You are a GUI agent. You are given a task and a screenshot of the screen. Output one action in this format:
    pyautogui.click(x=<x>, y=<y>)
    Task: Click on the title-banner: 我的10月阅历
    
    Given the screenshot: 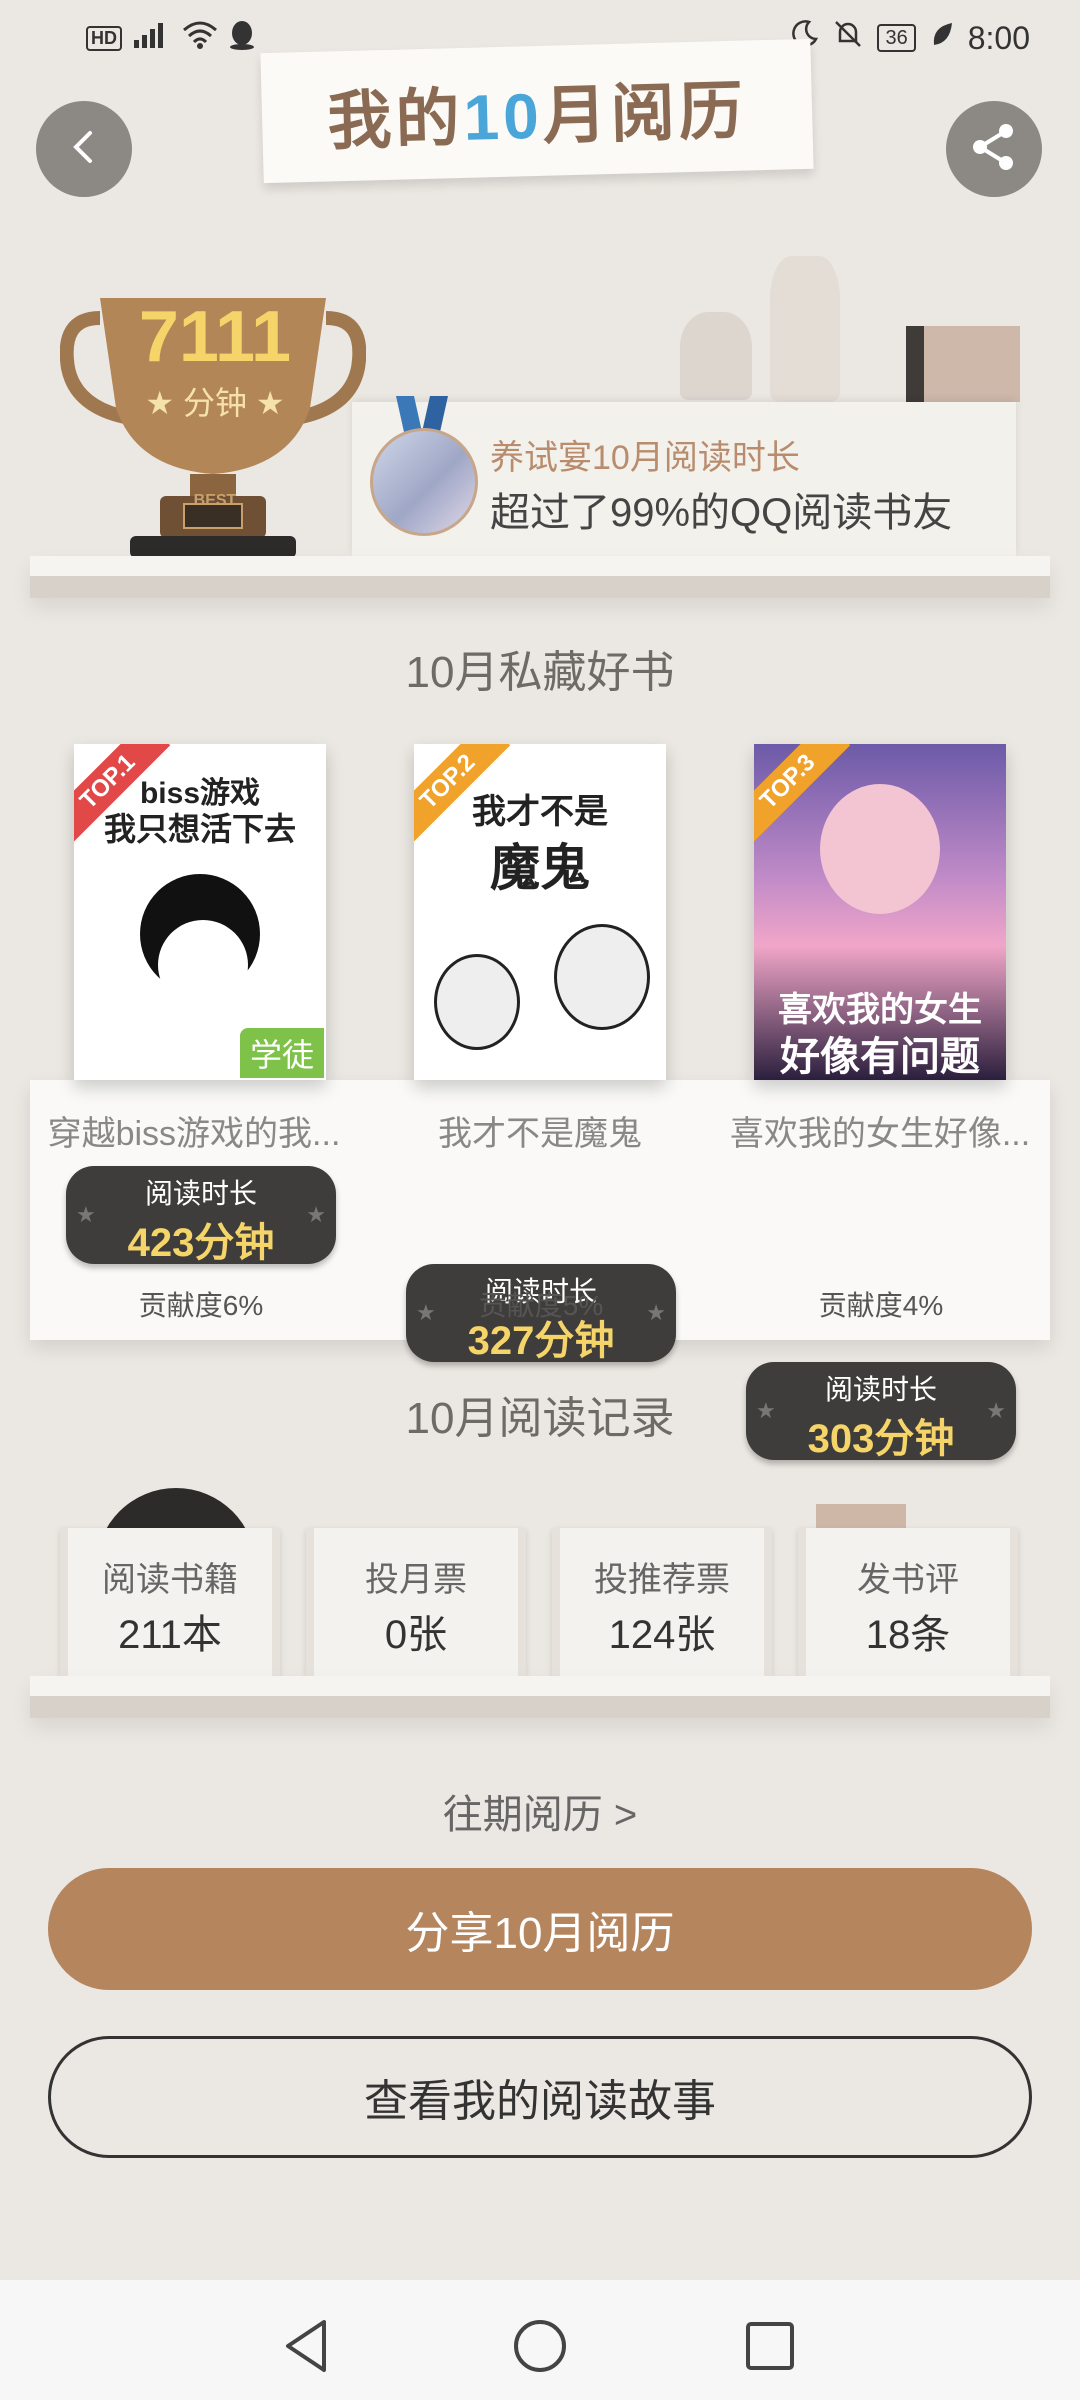 What is the action you would take?
    pyautogui.click(x=537, y=111)
    